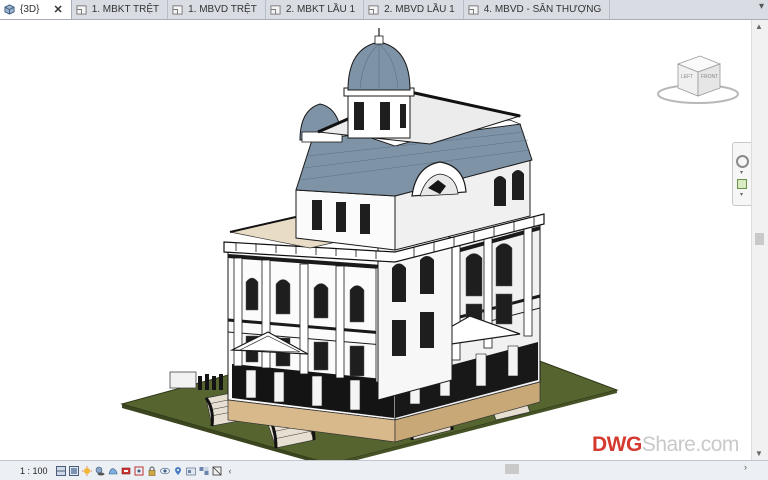  I want to click on scroll-up-icon: ▲, so click(759, 26).